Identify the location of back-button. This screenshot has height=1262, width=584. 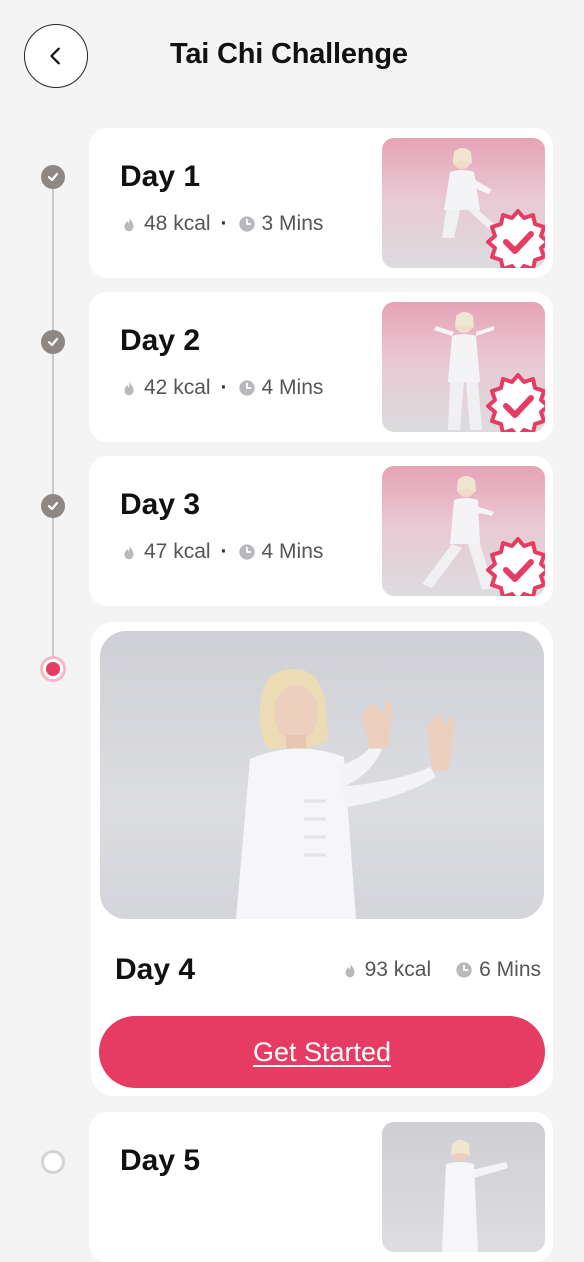
(56, 56).